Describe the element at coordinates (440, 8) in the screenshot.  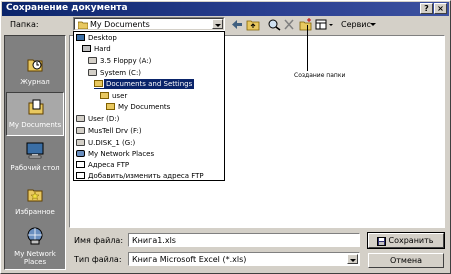
I see `close-button: ×` at that location.